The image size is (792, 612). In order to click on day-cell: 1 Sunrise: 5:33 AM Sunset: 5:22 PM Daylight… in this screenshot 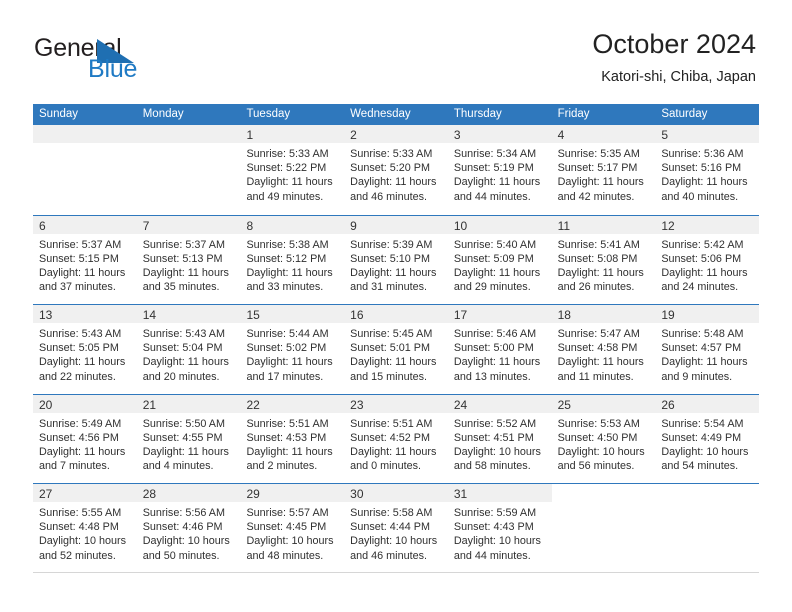, I will do `click(292, 170)`.